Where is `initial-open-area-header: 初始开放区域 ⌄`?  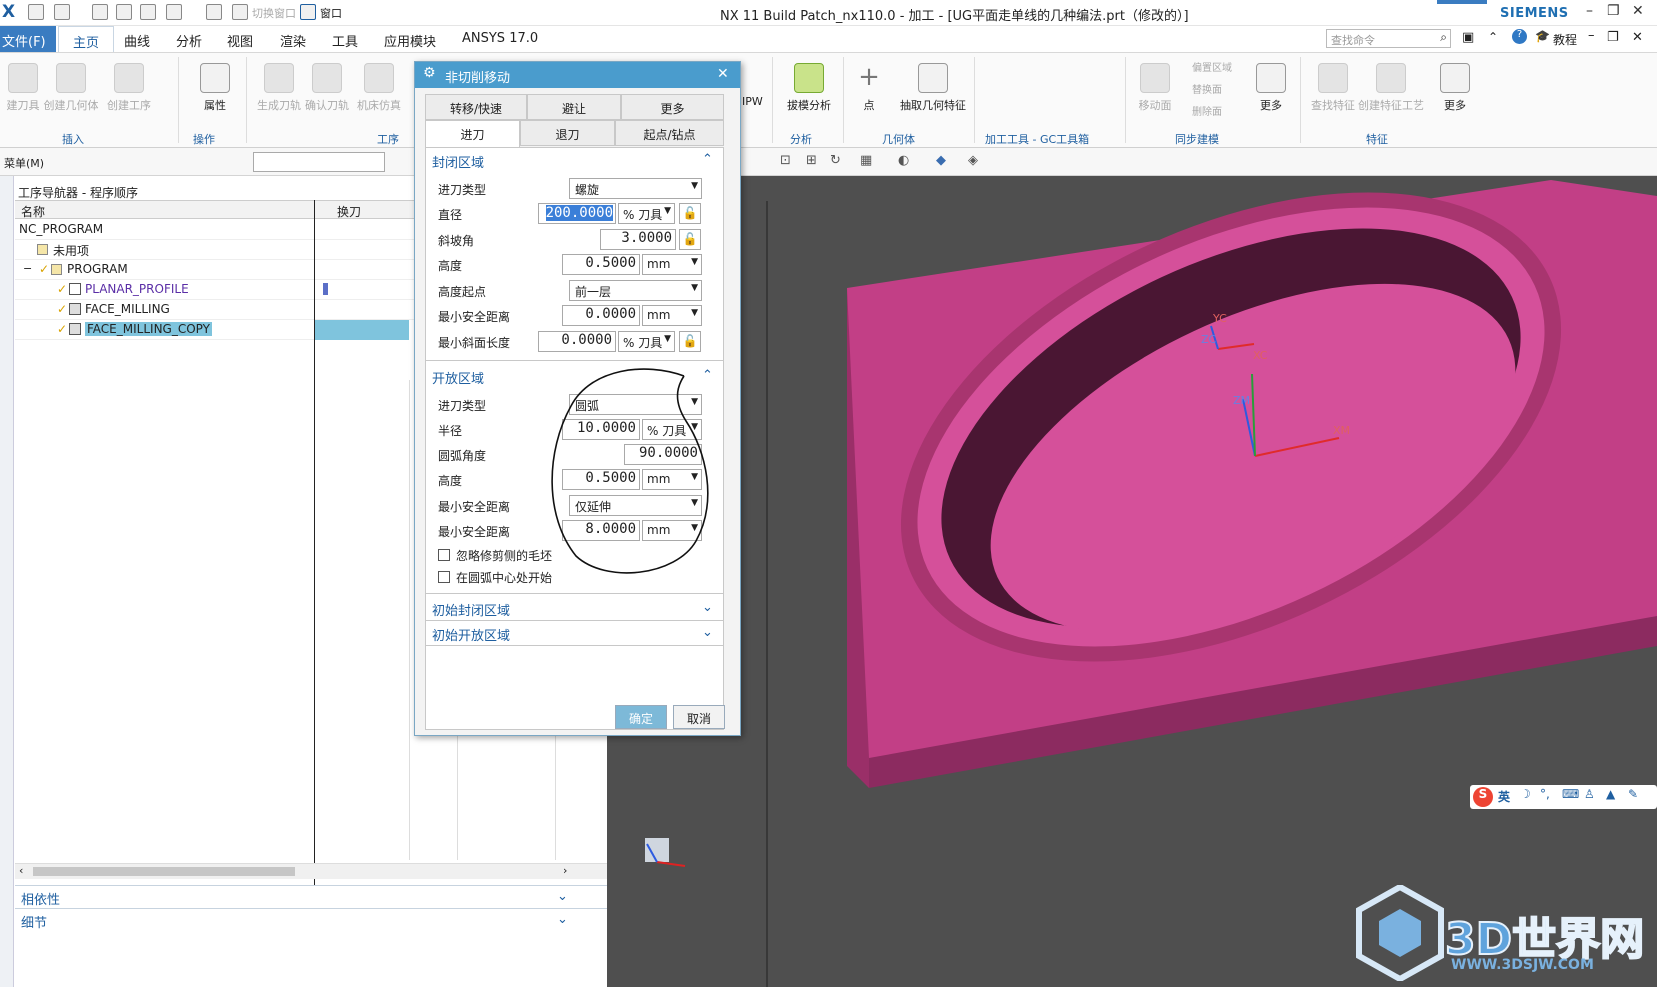
initial-open-area-header: 初始开放区域 ⌄ is located at coordinates (574, 634).